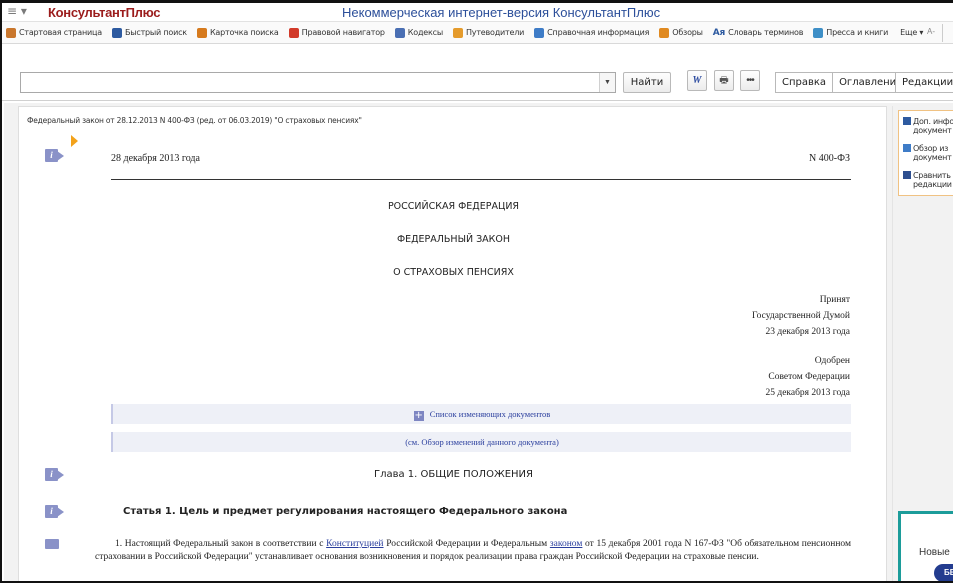 Image resolution: width=953 pixels, height=583 pixels. Describe the element at coordinates (892, 343) in the screenshot. I see `panel-divider` at that location.